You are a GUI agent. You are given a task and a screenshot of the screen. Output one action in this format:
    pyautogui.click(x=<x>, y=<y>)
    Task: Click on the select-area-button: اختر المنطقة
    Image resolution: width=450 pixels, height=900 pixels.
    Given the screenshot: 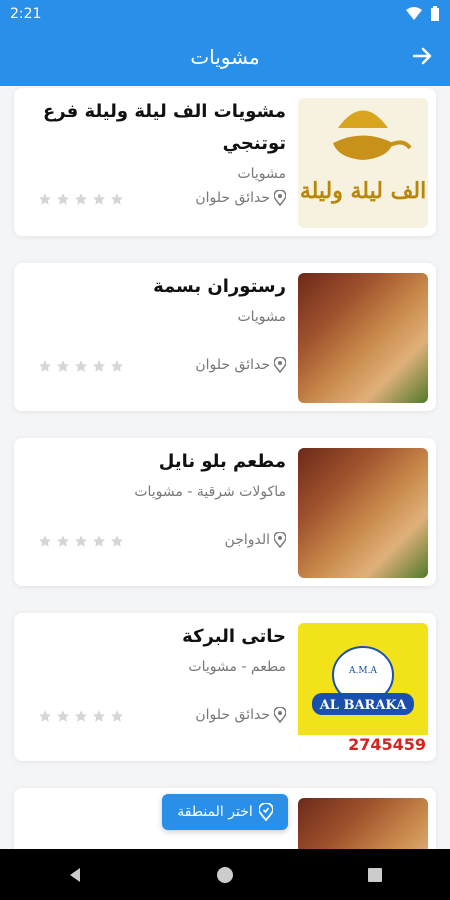 What is the action you would take?
    pyautogui.click(x=225, y=812)
    